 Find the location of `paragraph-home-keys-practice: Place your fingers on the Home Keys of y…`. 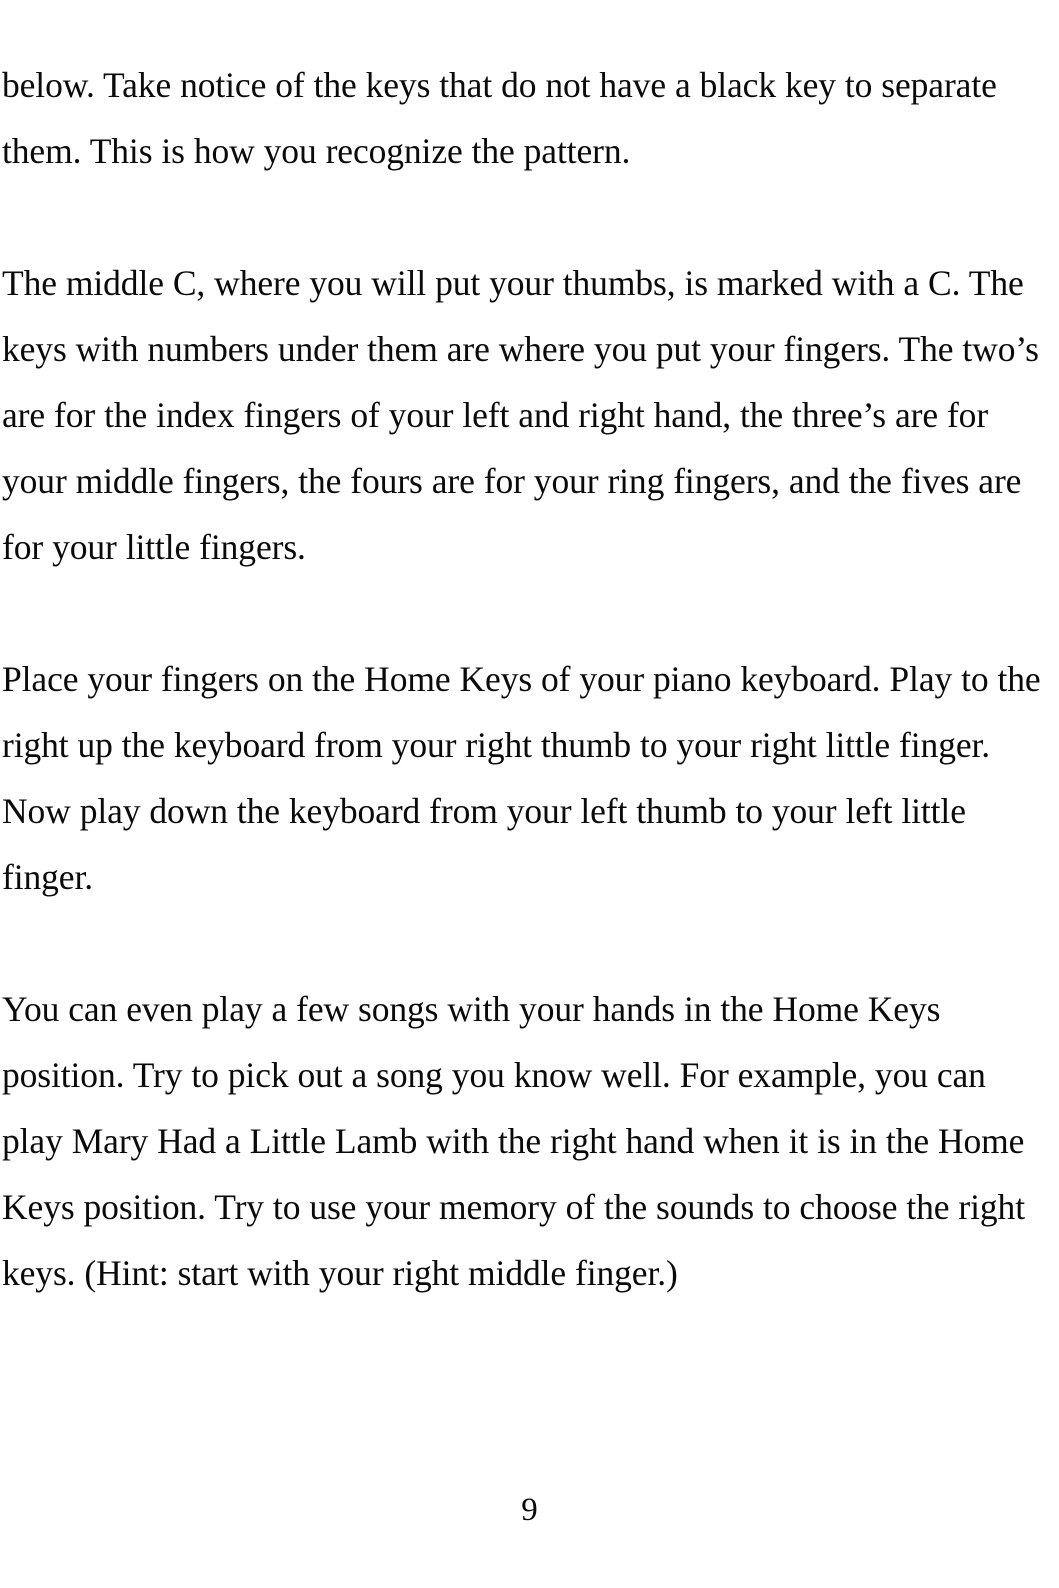

paragraph-home-keys-practice: Place your fingers on the Home Keys of y… is located at coordinates (521, 778).